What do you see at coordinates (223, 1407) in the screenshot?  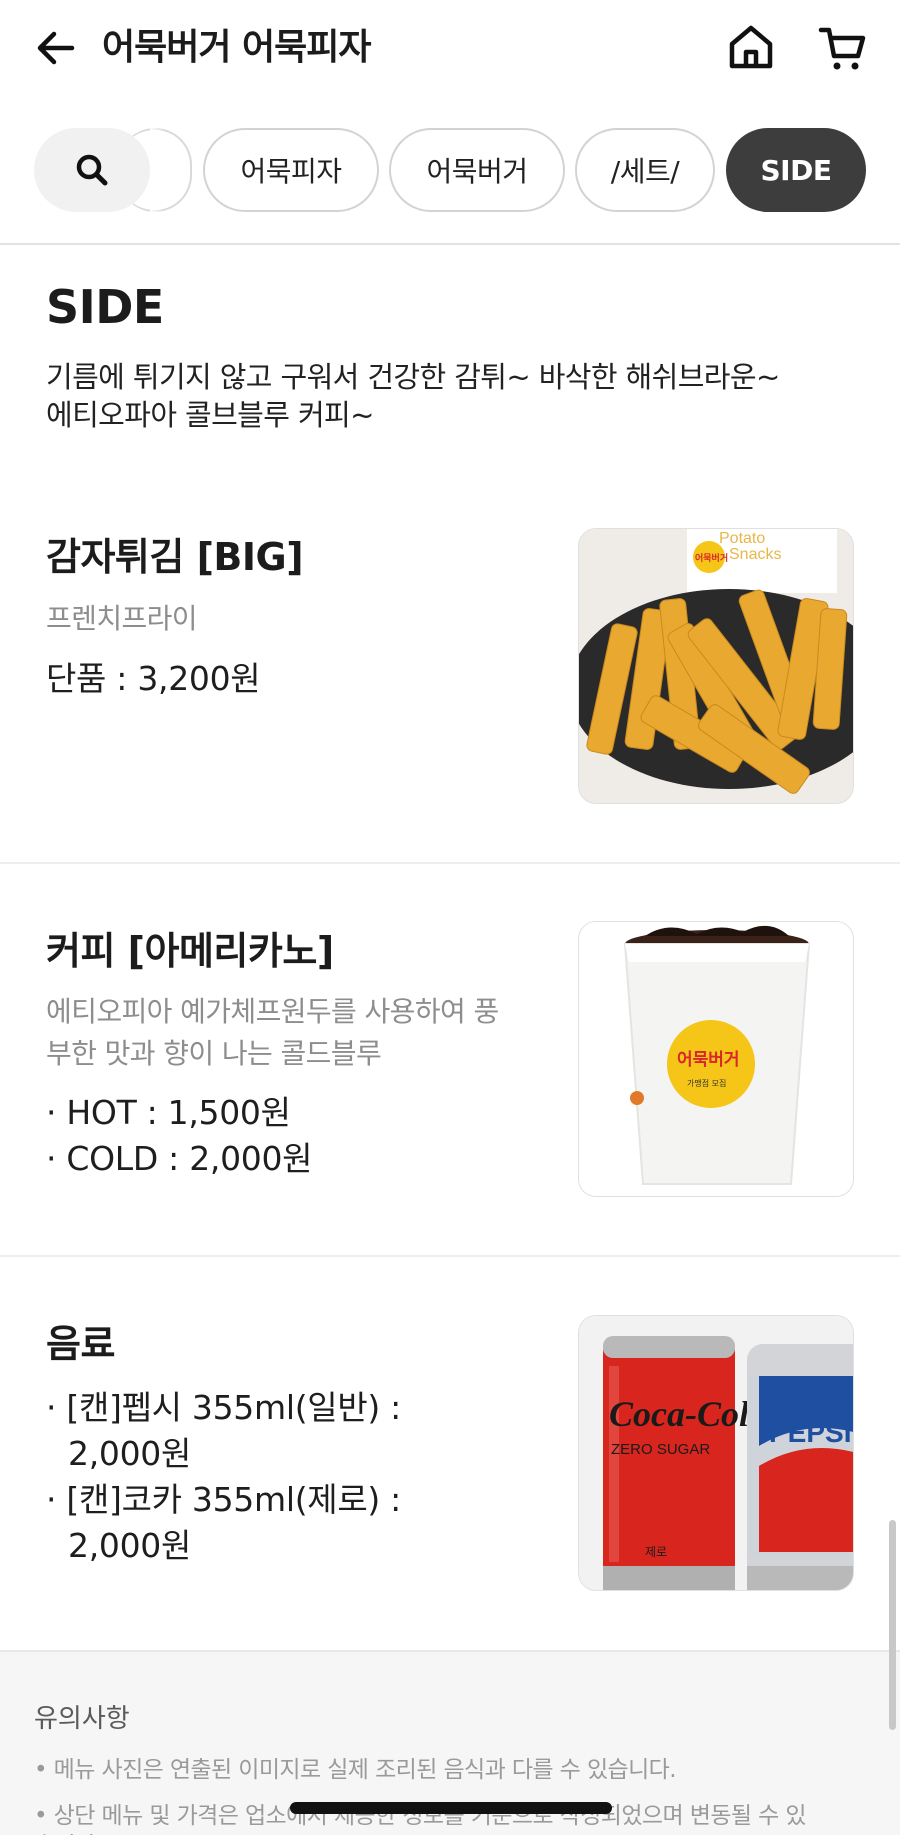 I see `item-price-line: · [캔]펩시 355ml(일반) :` at bounding box center [223, 1407].